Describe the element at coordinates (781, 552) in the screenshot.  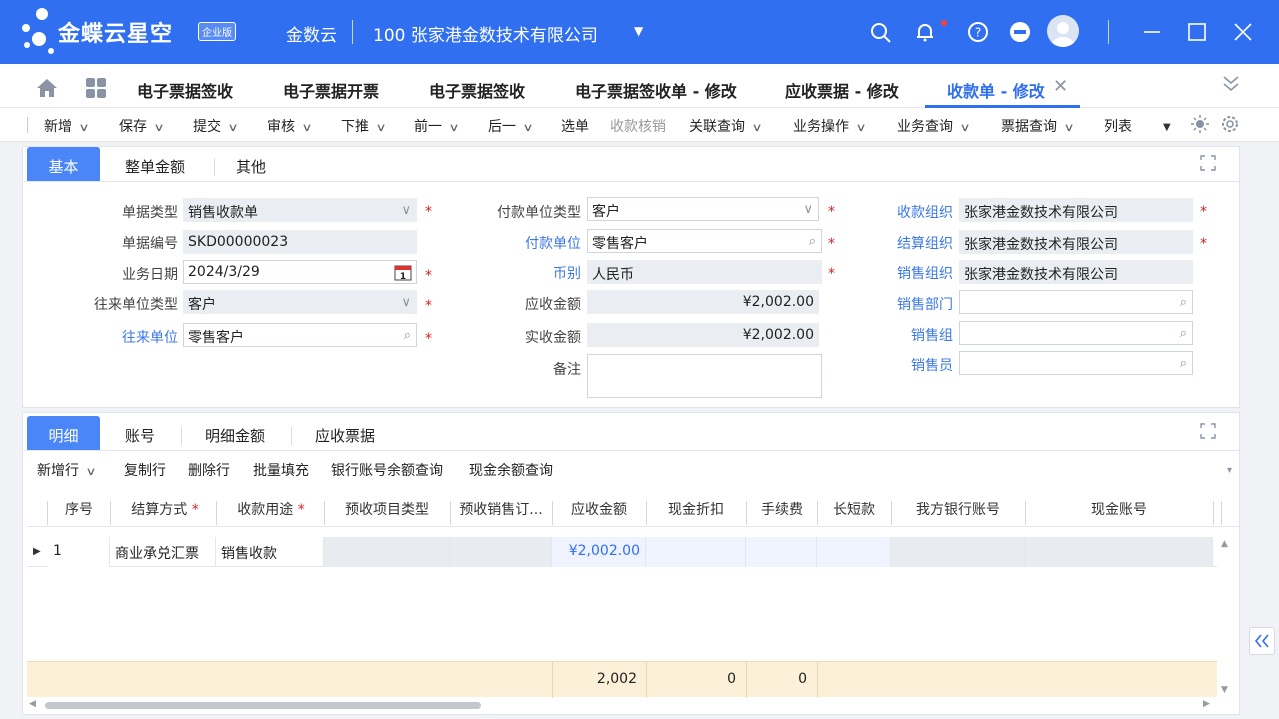
I see `cell-fee` at that location.